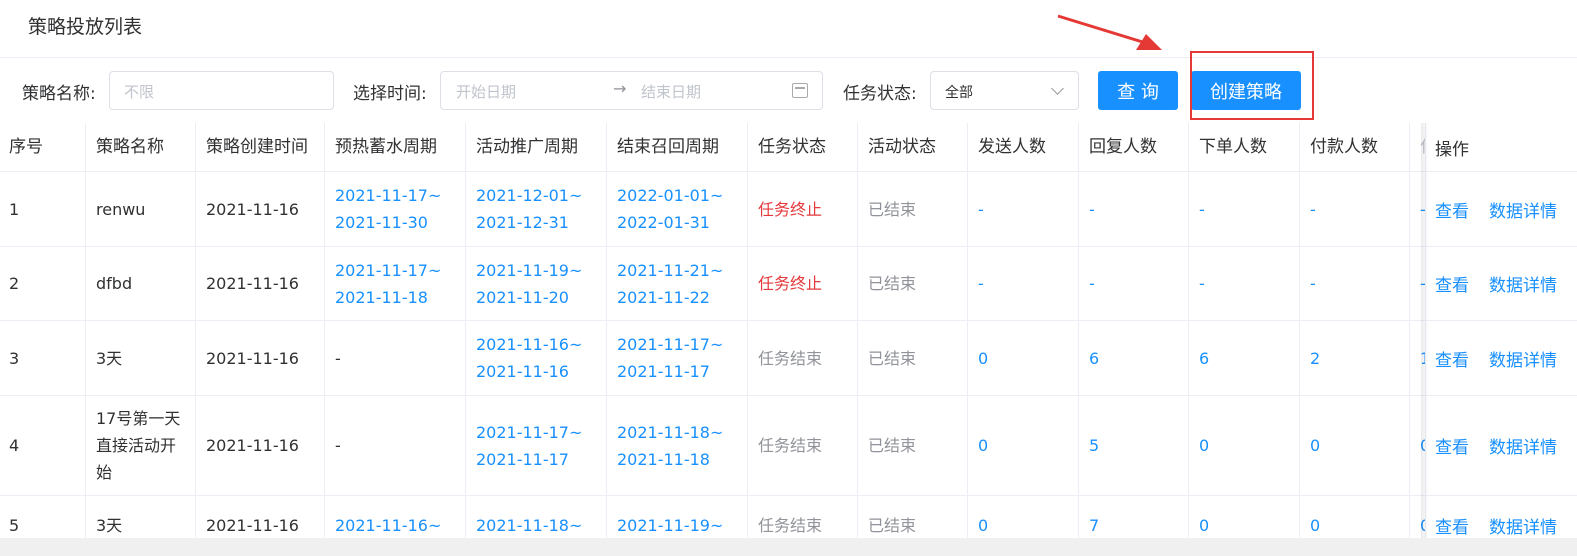 The height and width of the screenshot is (556, 1577). Describe the element at coordinates (59, 94) in the screenshot. I see `strategy-name-label: 策略名称:` at that location.